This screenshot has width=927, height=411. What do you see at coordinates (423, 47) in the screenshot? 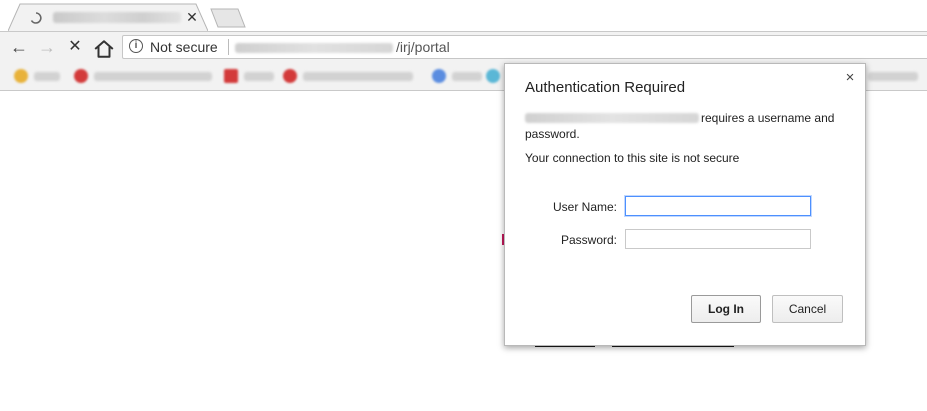
I see `url-path: /irj/portal` at bounding box center [423, 47].